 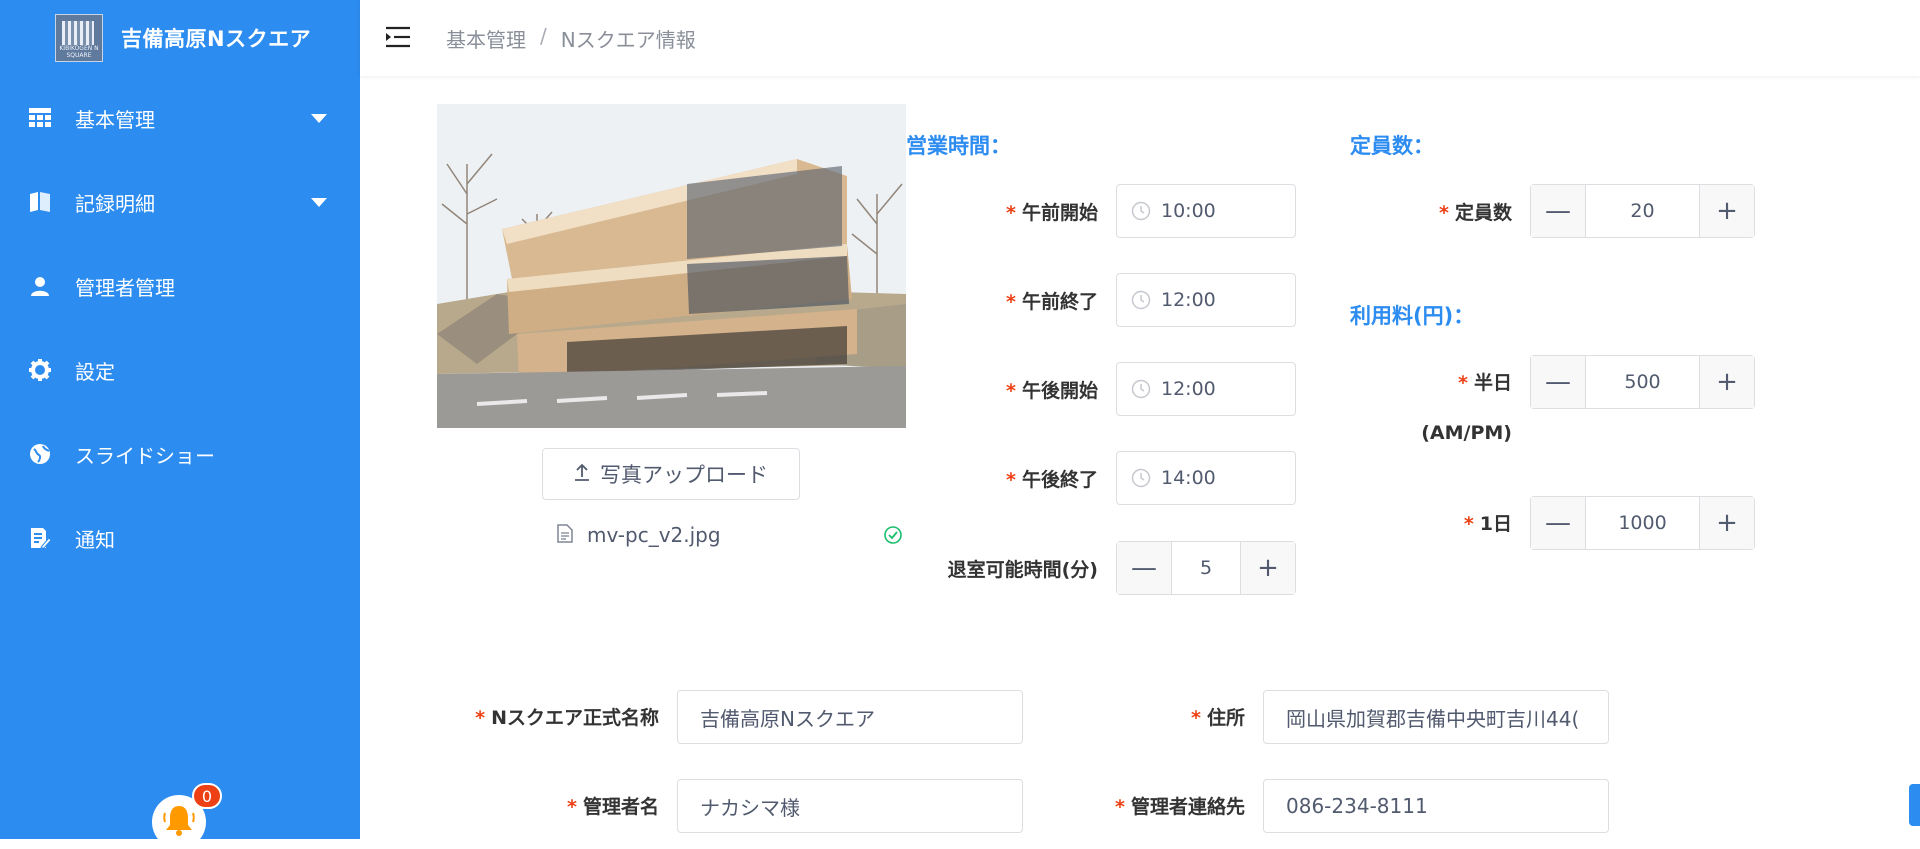 I want to click on sidebar-item-admins: 管理者管理, so click(x=180, y=286).